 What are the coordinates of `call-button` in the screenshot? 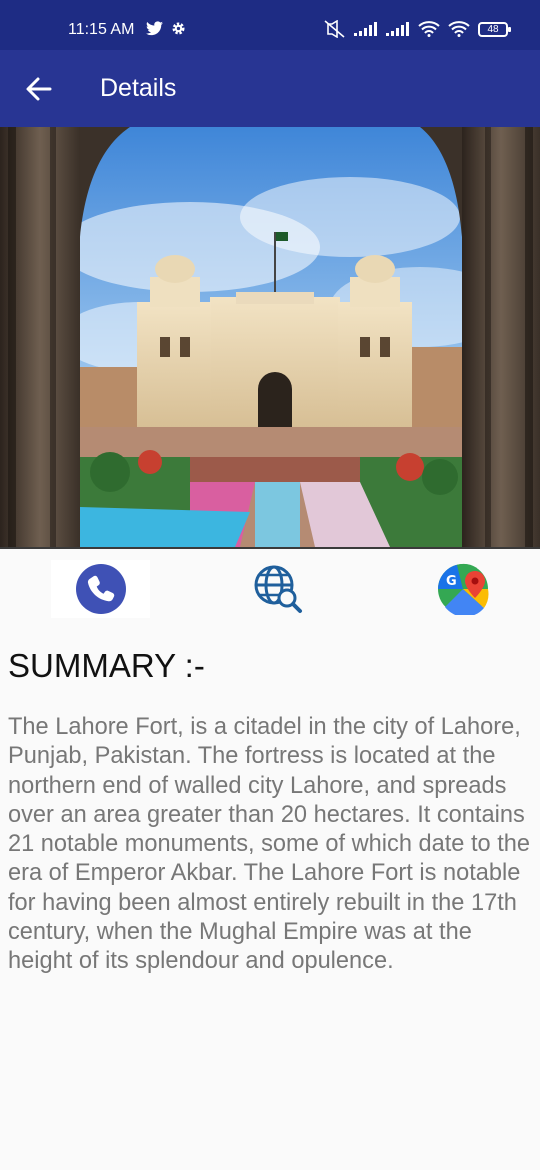 It's located at (100, 589).